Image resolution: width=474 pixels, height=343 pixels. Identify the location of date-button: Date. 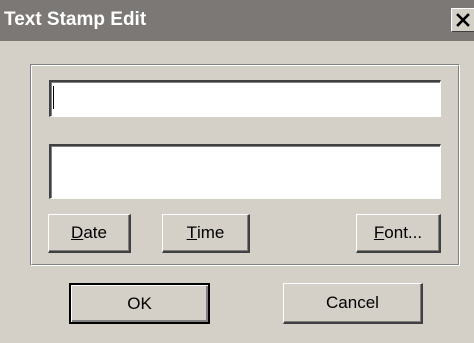
(89, 233).